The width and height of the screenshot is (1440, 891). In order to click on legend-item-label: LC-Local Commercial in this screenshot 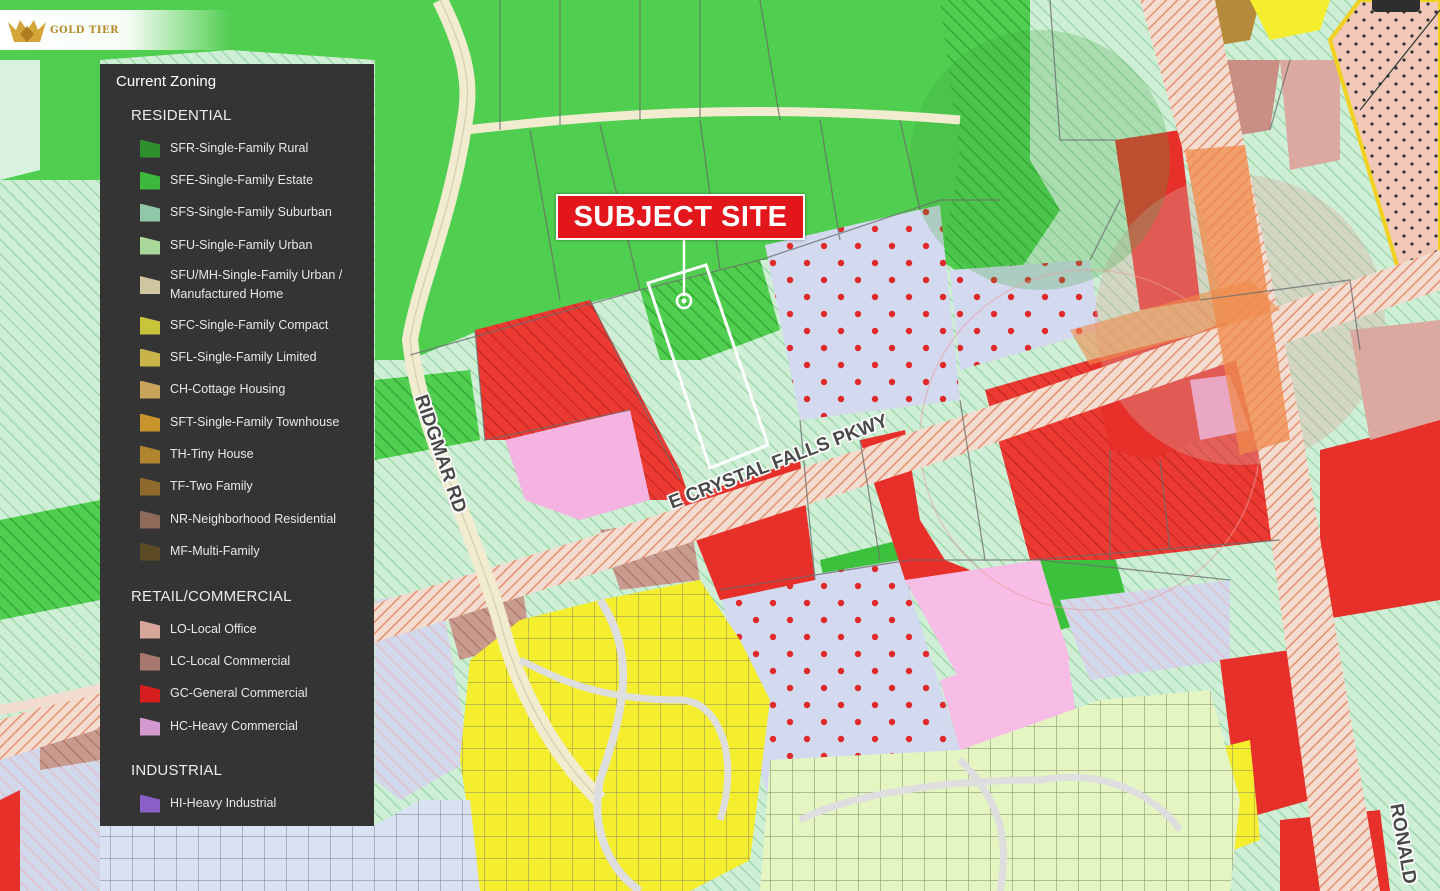, I will do `click(230, 661)`.